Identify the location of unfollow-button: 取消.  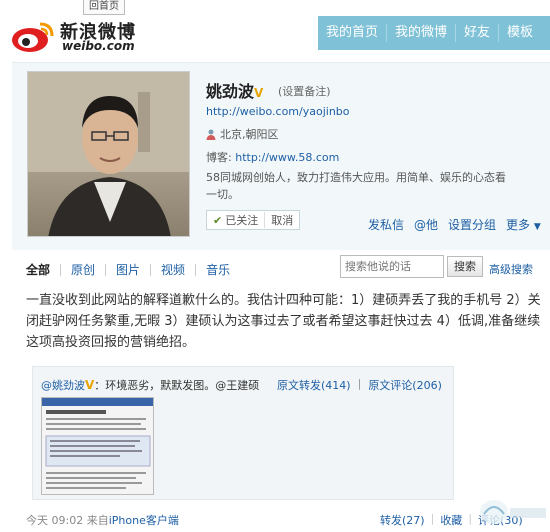
(282, 220).